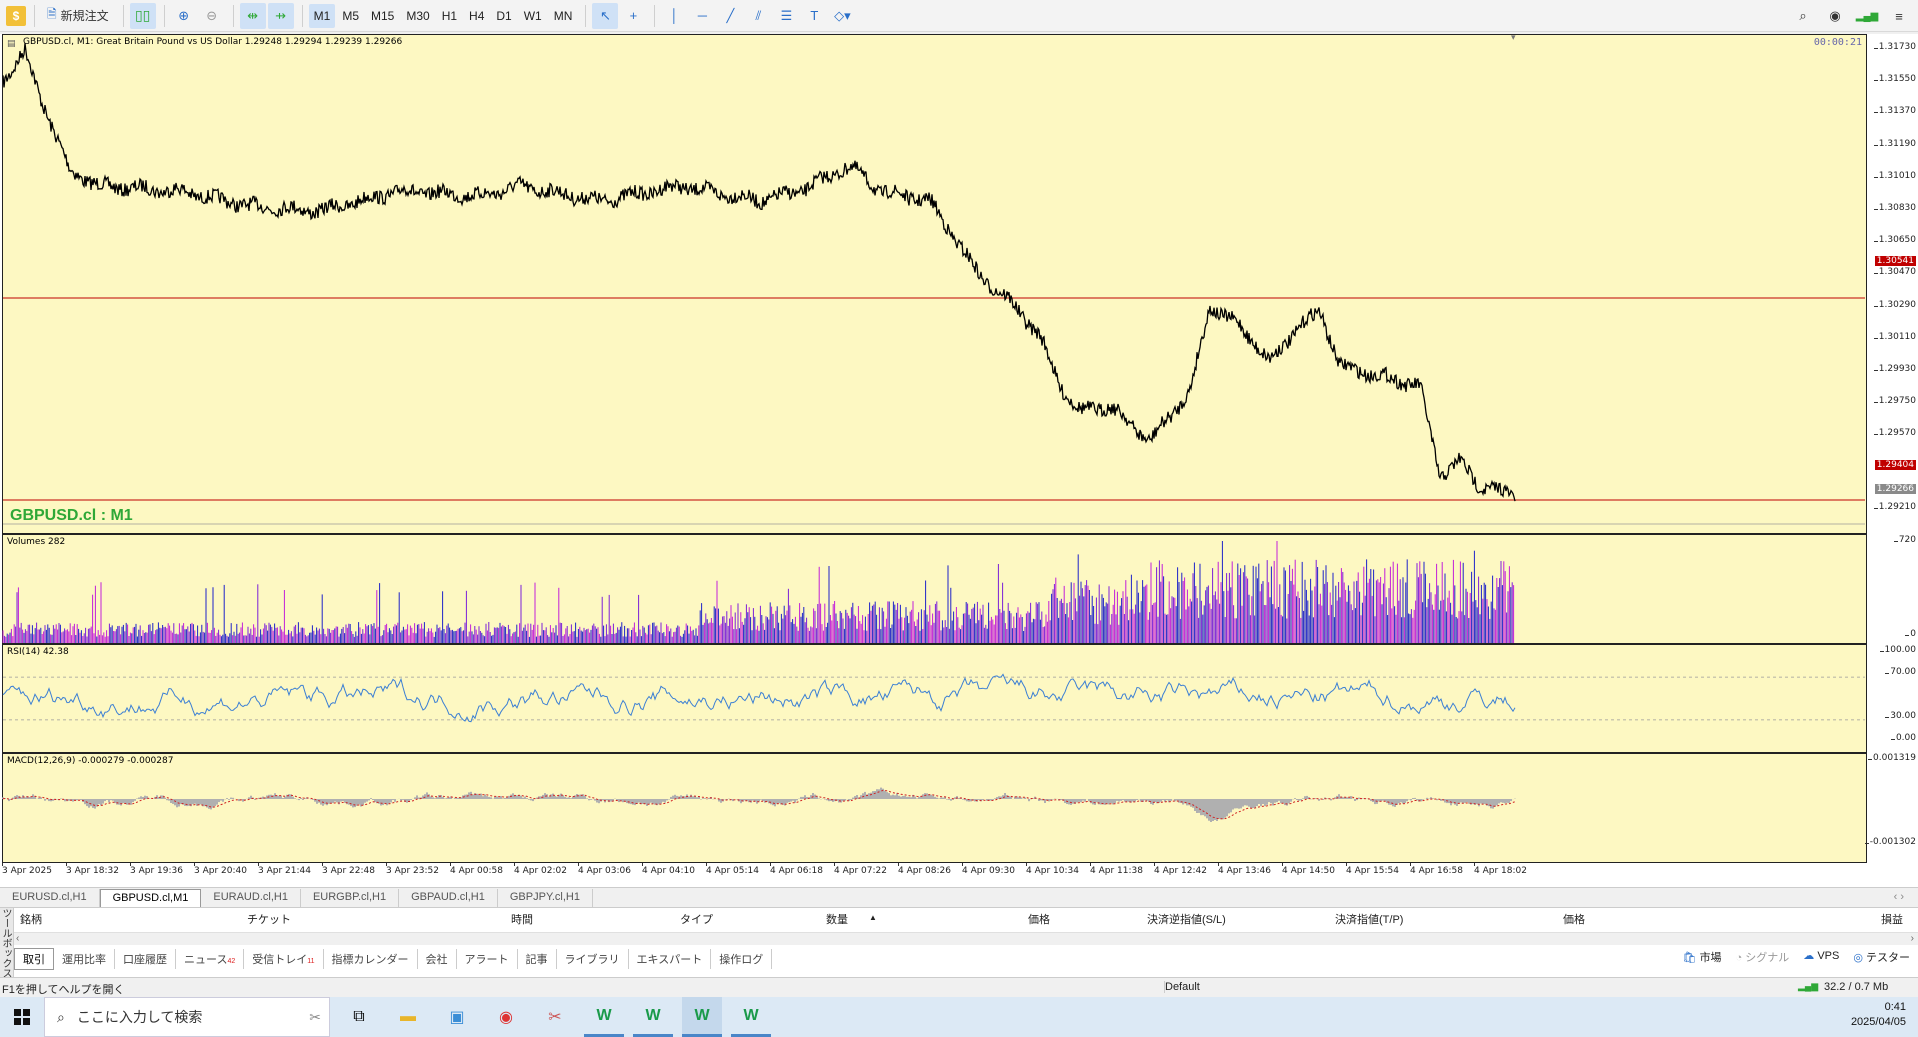 The image size is (1918, 1037). I want to click on app-window-icon: ▣, so click(457, 1017).